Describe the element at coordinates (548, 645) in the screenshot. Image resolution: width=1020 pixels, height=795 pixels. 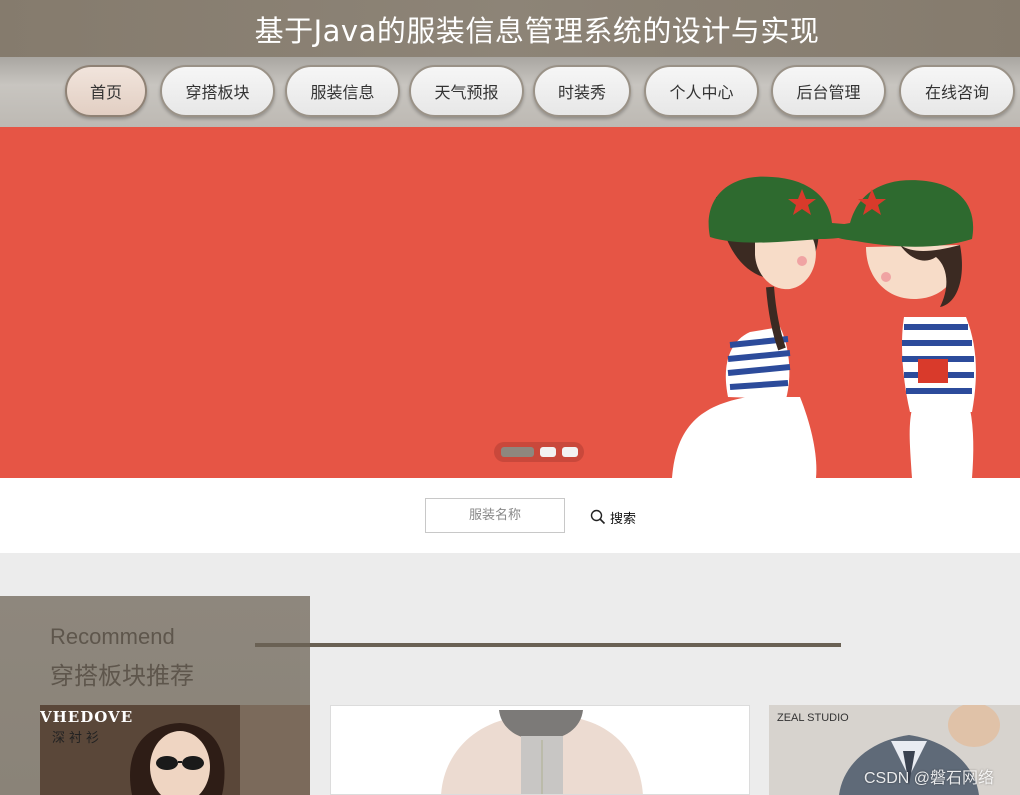
I see `section-divider` at that location.